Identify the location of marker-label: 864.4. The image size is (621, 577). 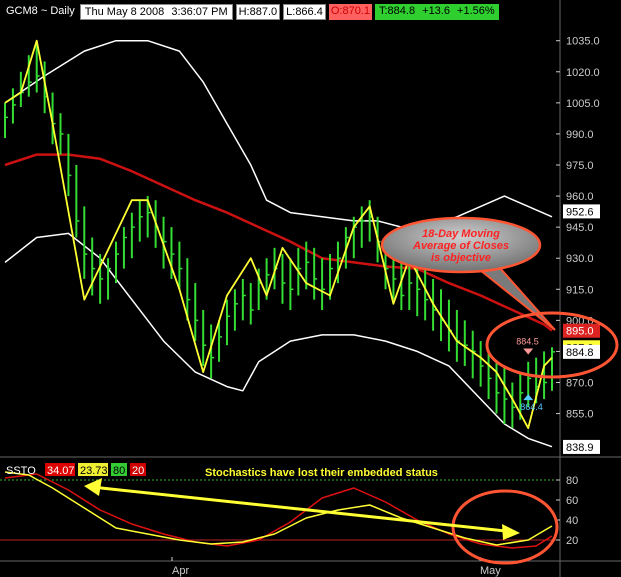
(531, 407).